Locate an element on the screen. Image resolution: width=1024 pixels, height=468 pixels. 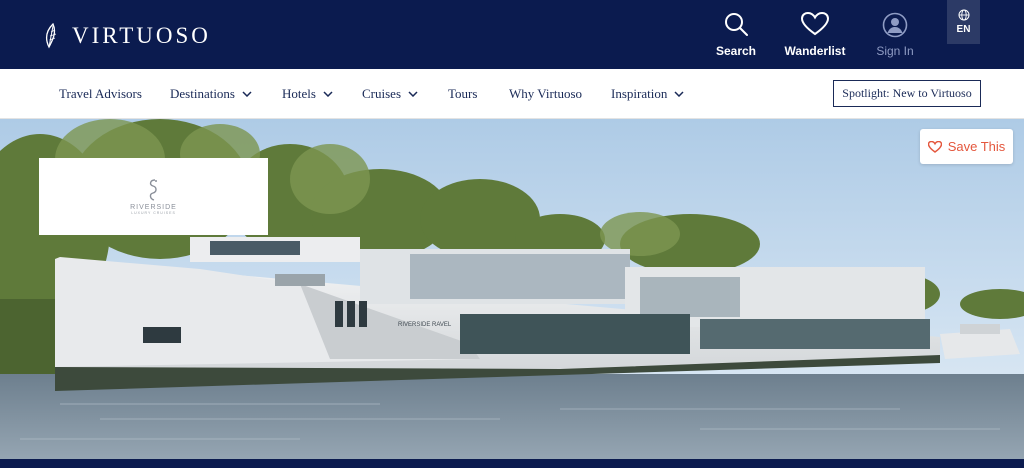
search-icon is located at coordinates (736, 24).